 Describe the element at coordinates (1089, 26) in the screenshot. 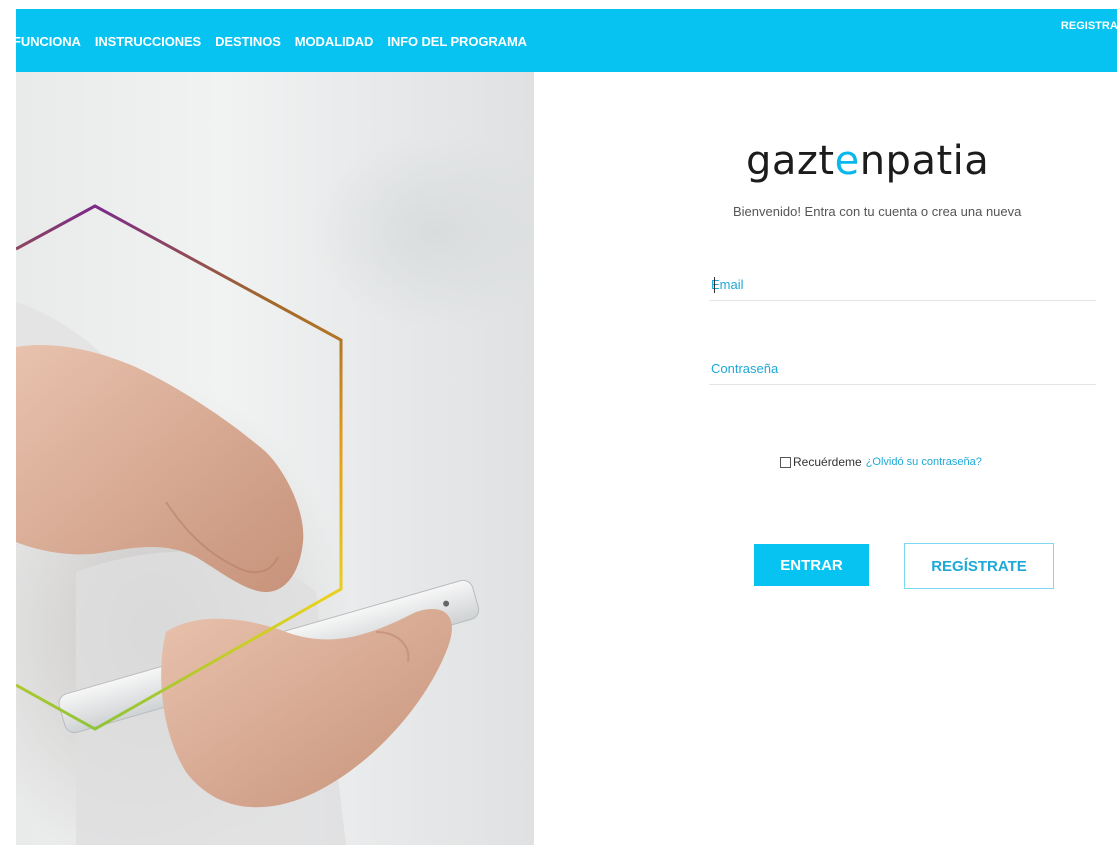

I see `nav-register-link: REGISTRATE` at that location.